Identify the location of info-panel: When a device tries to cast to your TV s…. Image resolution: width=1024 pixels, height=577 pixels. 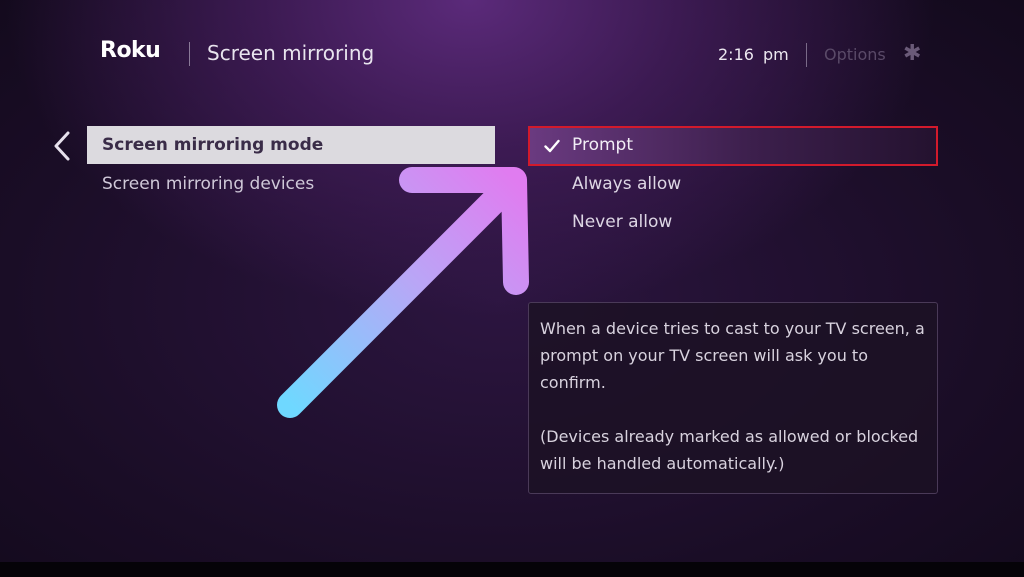
(733, 398).